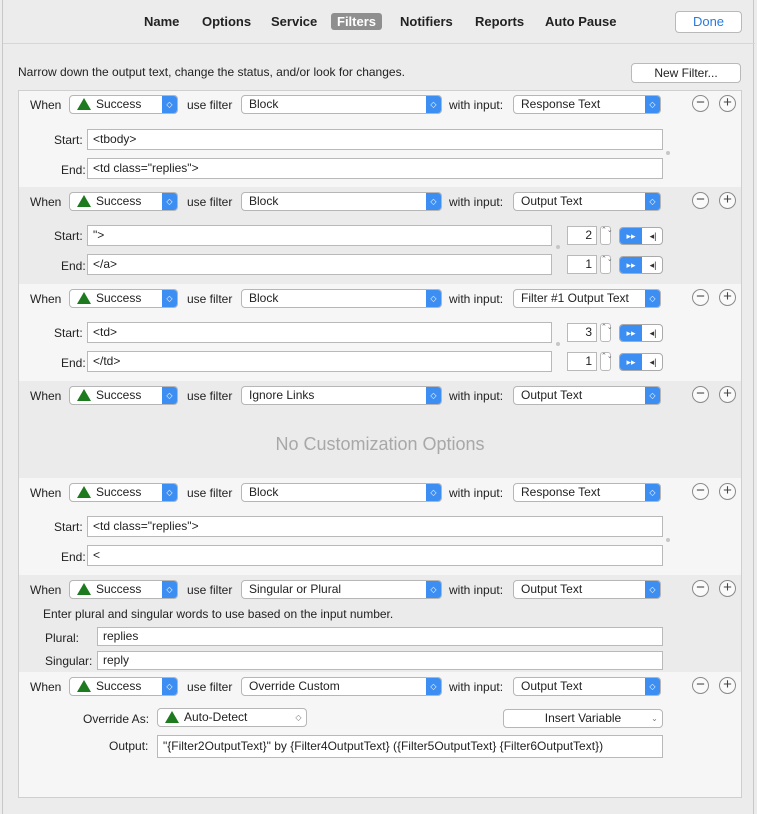  Describe the element at coordinates (582, 235) in the screenshot. I see `start-count-field: 2` at that location.